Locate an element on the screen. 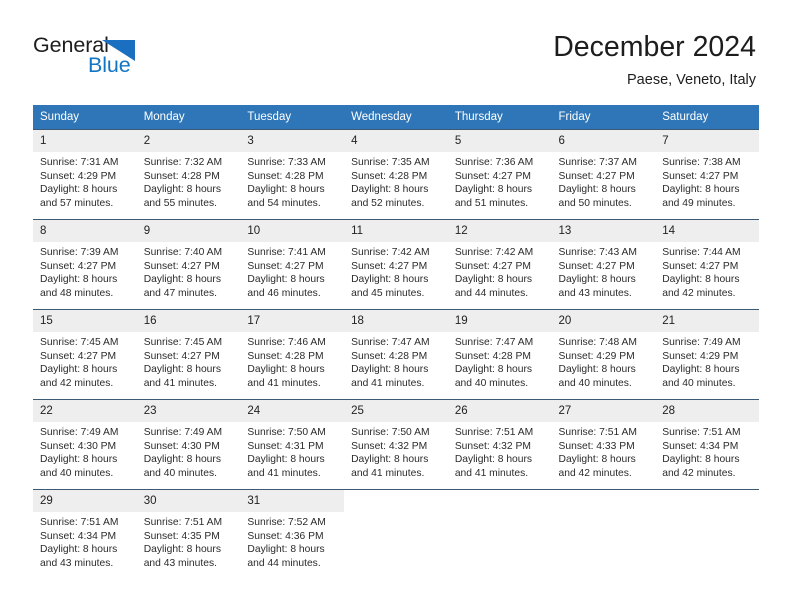  sunrise-text: Sunrise: 7:38 AM is located at coordinates (701, 162).